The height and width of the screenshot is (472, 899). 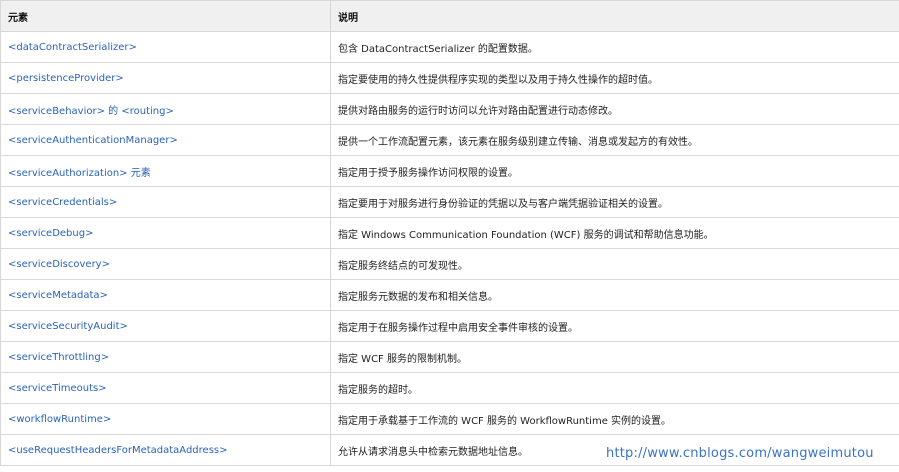 What do you see at coordinates (740, 453) in the screenshot?
I see `watermark-text: http://www.cnblogs.com/wangweimutou` at bounding box center [740, 453].